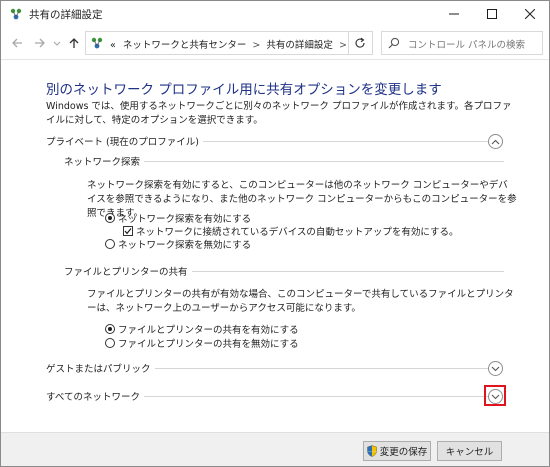 The height and width of the screenshot is (467, 550). I want to click on radio-sharing-off: ファイルとプリンターの共有を無効にする, so click(202, 343).